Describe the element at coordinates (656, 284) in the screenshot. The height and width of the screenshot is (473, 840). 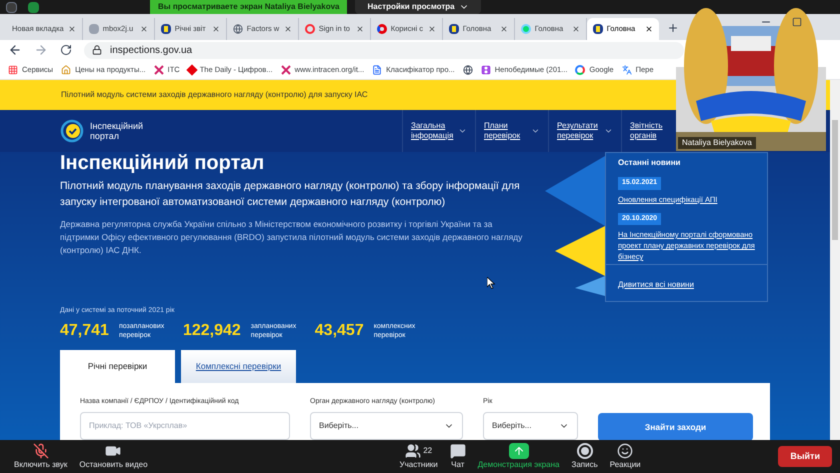
I see `all-news-link: Дивитися всі новини` at that location.